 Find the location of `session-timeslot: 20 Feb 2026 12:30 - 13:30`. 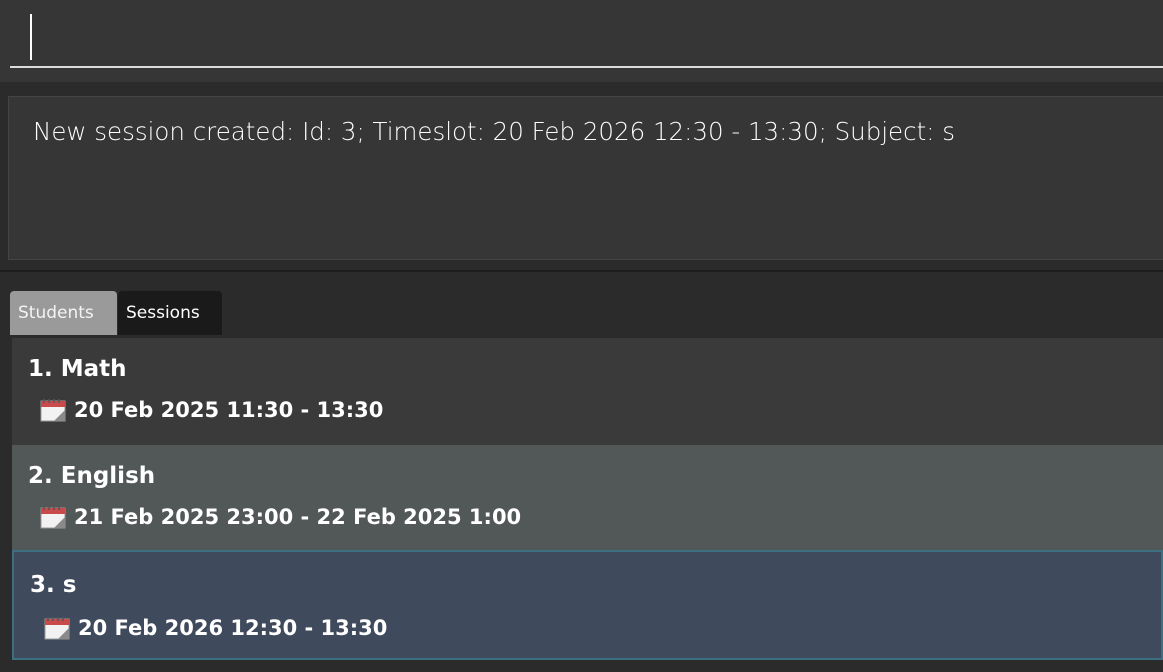

session-timeslot: 20 Feb 2026 12:30 - 13:30 is located at coordinates (215, 628).